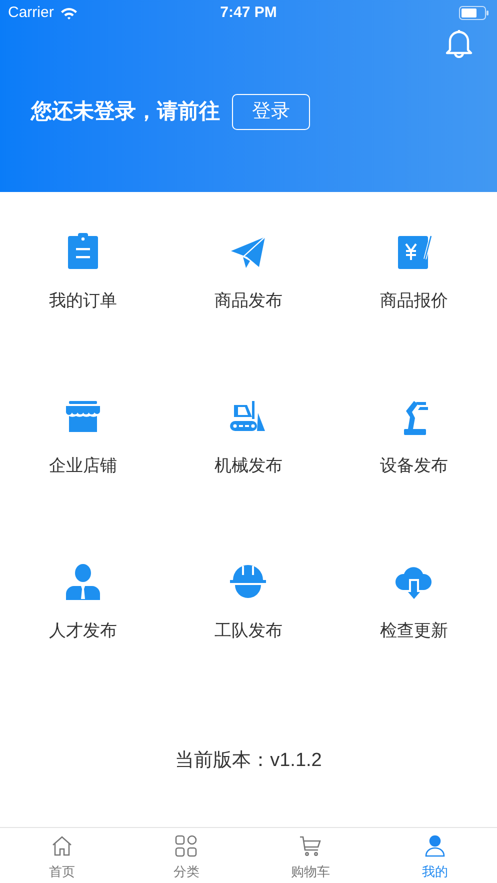 The width and height of the screenshot is (497, 883). Describe the element at coordinates (248, 301) in the screenshot. I see `menu-item-label: 商品发布` at that location.